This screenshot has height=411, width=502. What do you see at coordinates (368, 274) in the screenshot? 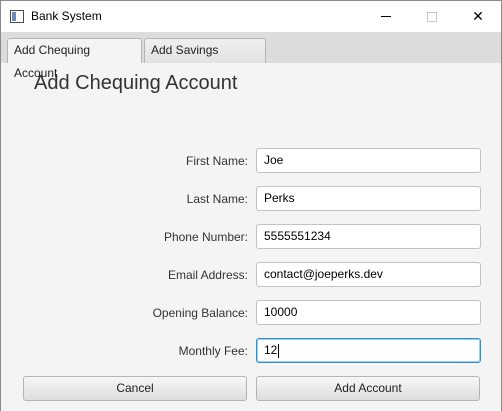
I see `email-address-input: contact@joeperks.dev` at bounding box center [368, 274].